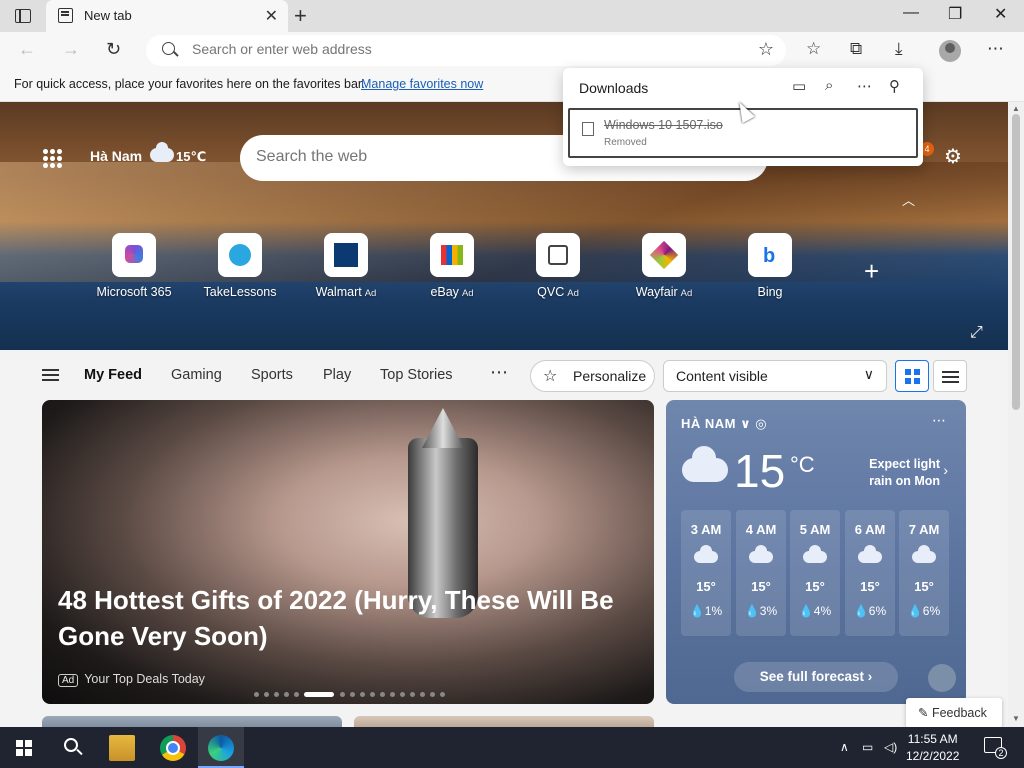  I want to click on quick-link-microsoft-365: Microsoft 365, so click(134, 266).